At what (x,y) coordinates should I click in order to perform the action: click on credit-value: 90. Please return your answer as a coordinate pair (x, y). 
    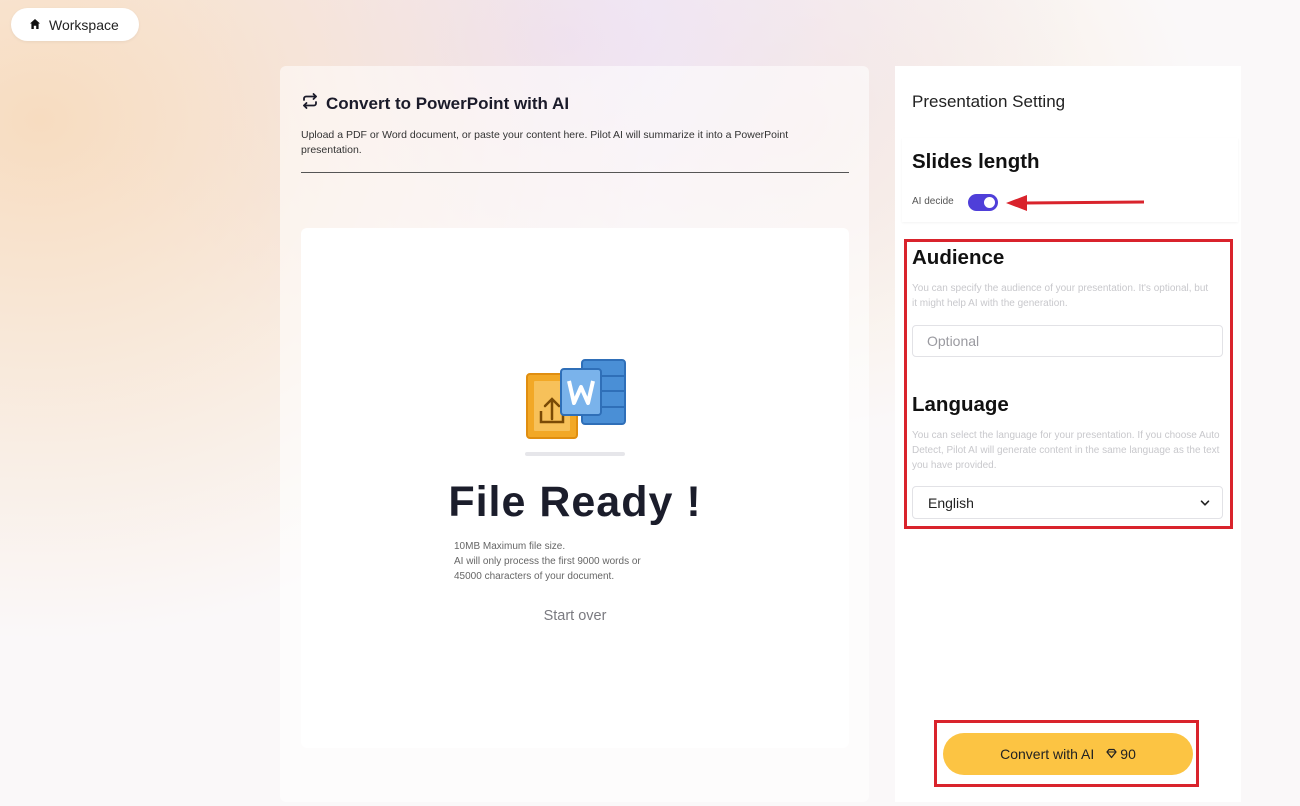
    Looking at the image, I should click on (1128, 754).